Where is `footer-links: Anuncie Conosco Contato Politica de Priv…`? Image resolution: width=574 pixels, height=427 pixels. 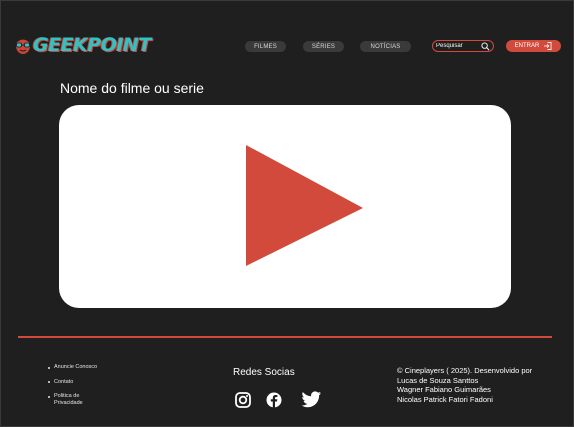 footer-links: Anuncie Conosco Contato Politica de Priv… is located at coordinates (76, 389).